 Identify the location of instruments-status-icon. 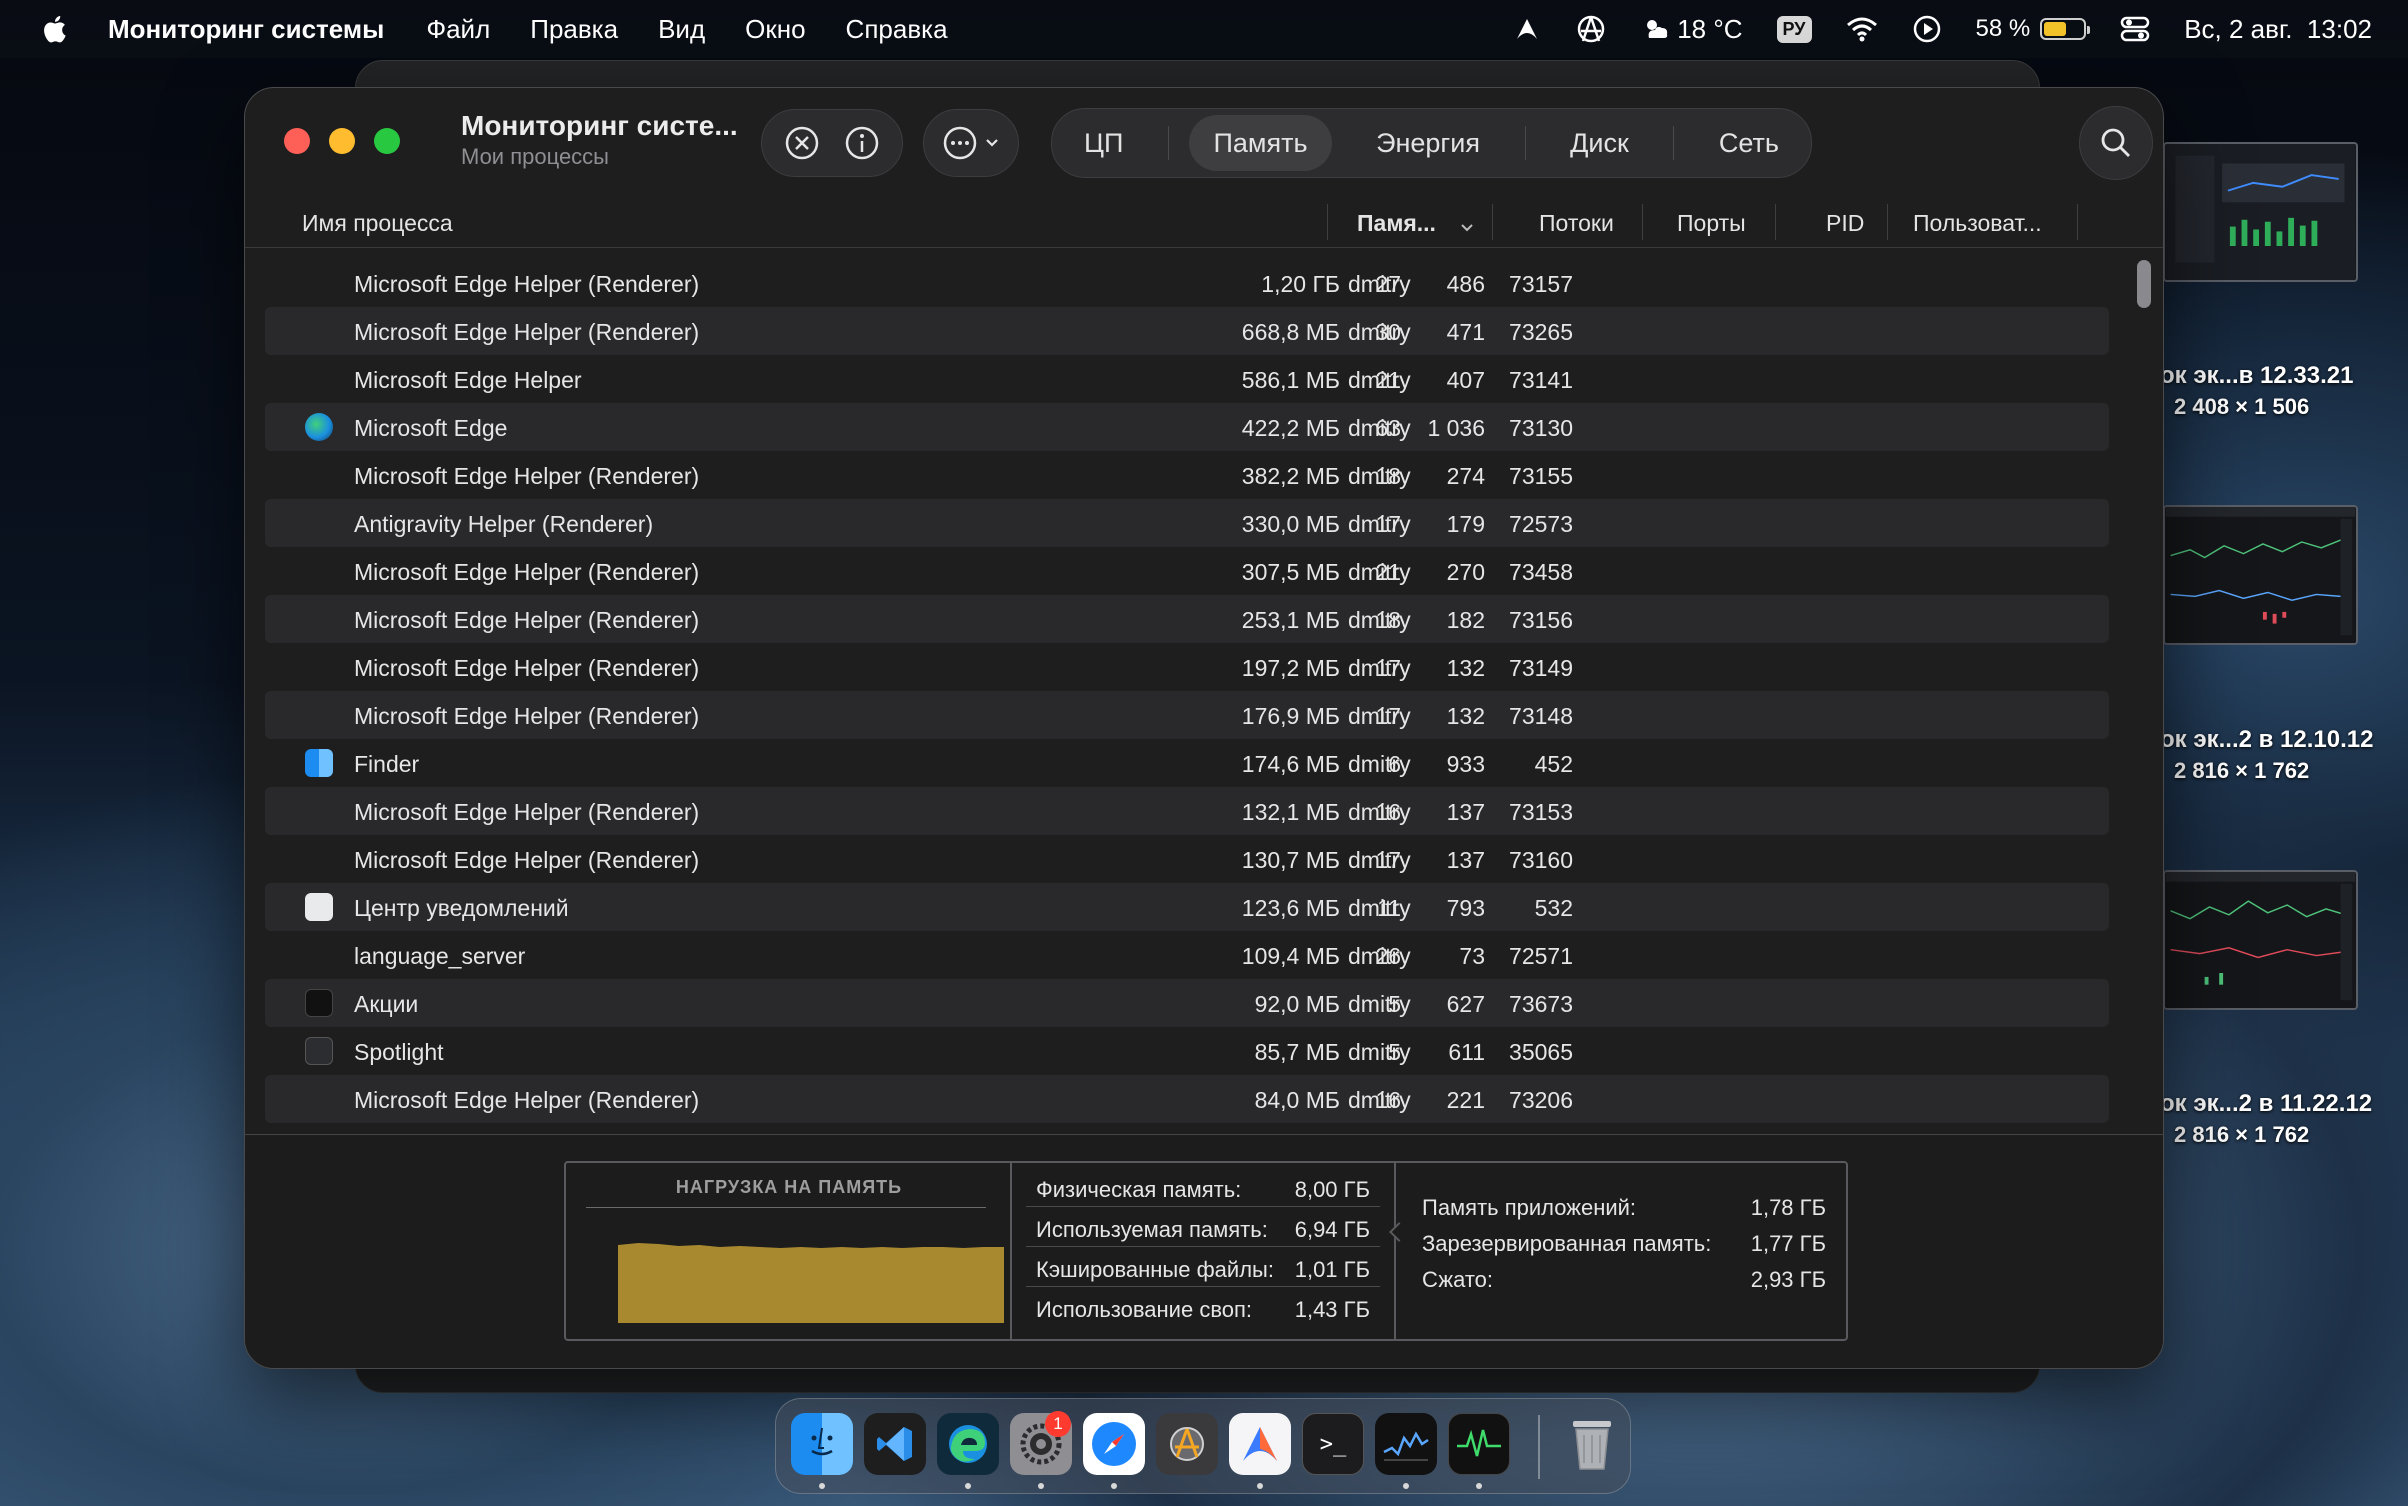
(1591, 29).